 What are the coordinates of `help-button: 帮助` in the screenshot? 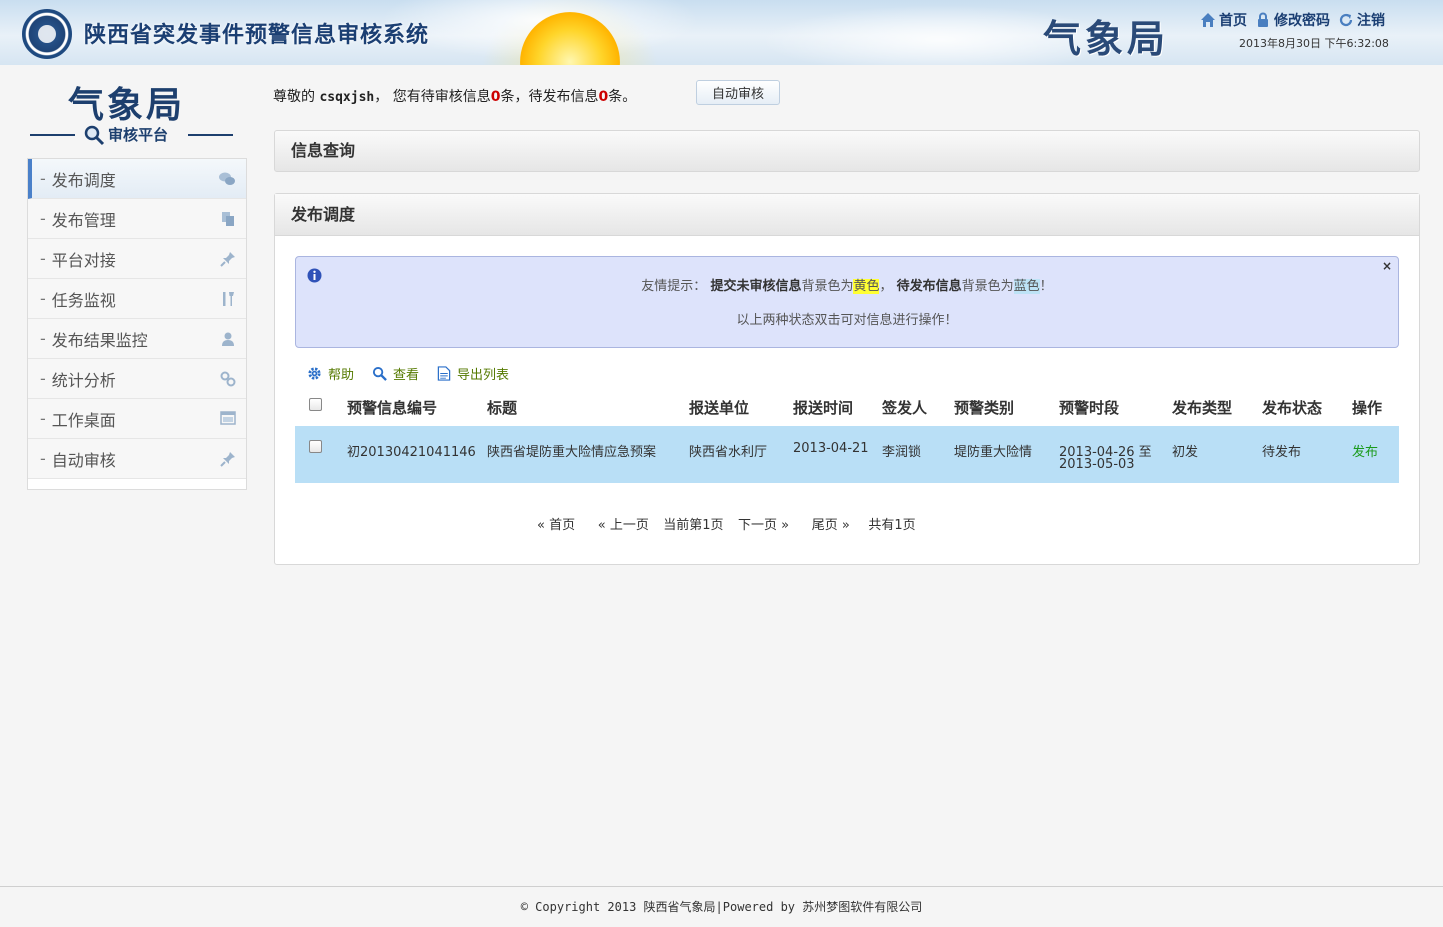 It's located at (330, 373).